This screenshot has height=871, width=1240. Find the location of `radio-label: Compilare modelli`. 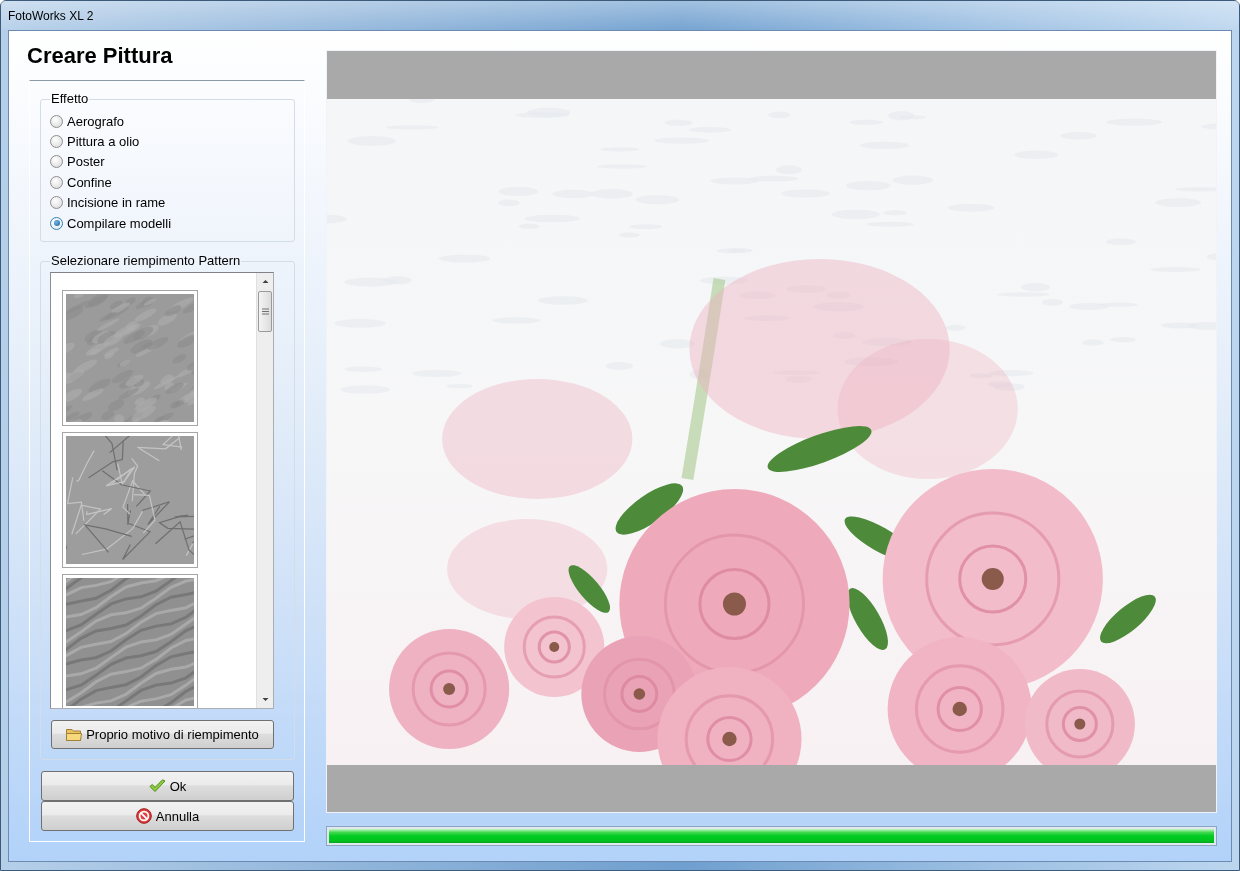

radio-label: Compilare modelli is located at coordinates (119, 223).